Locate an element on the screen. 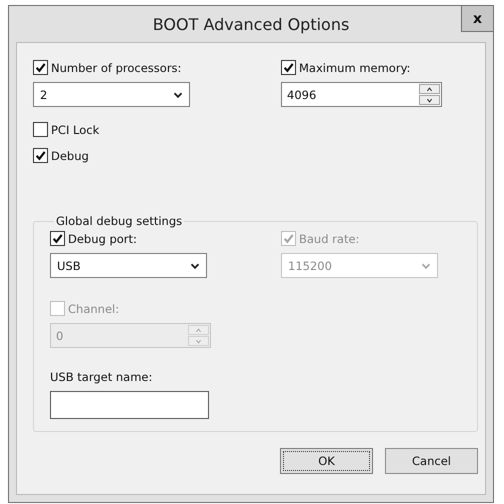  cancel-button: Cancel is located at coordinates (431, 461).